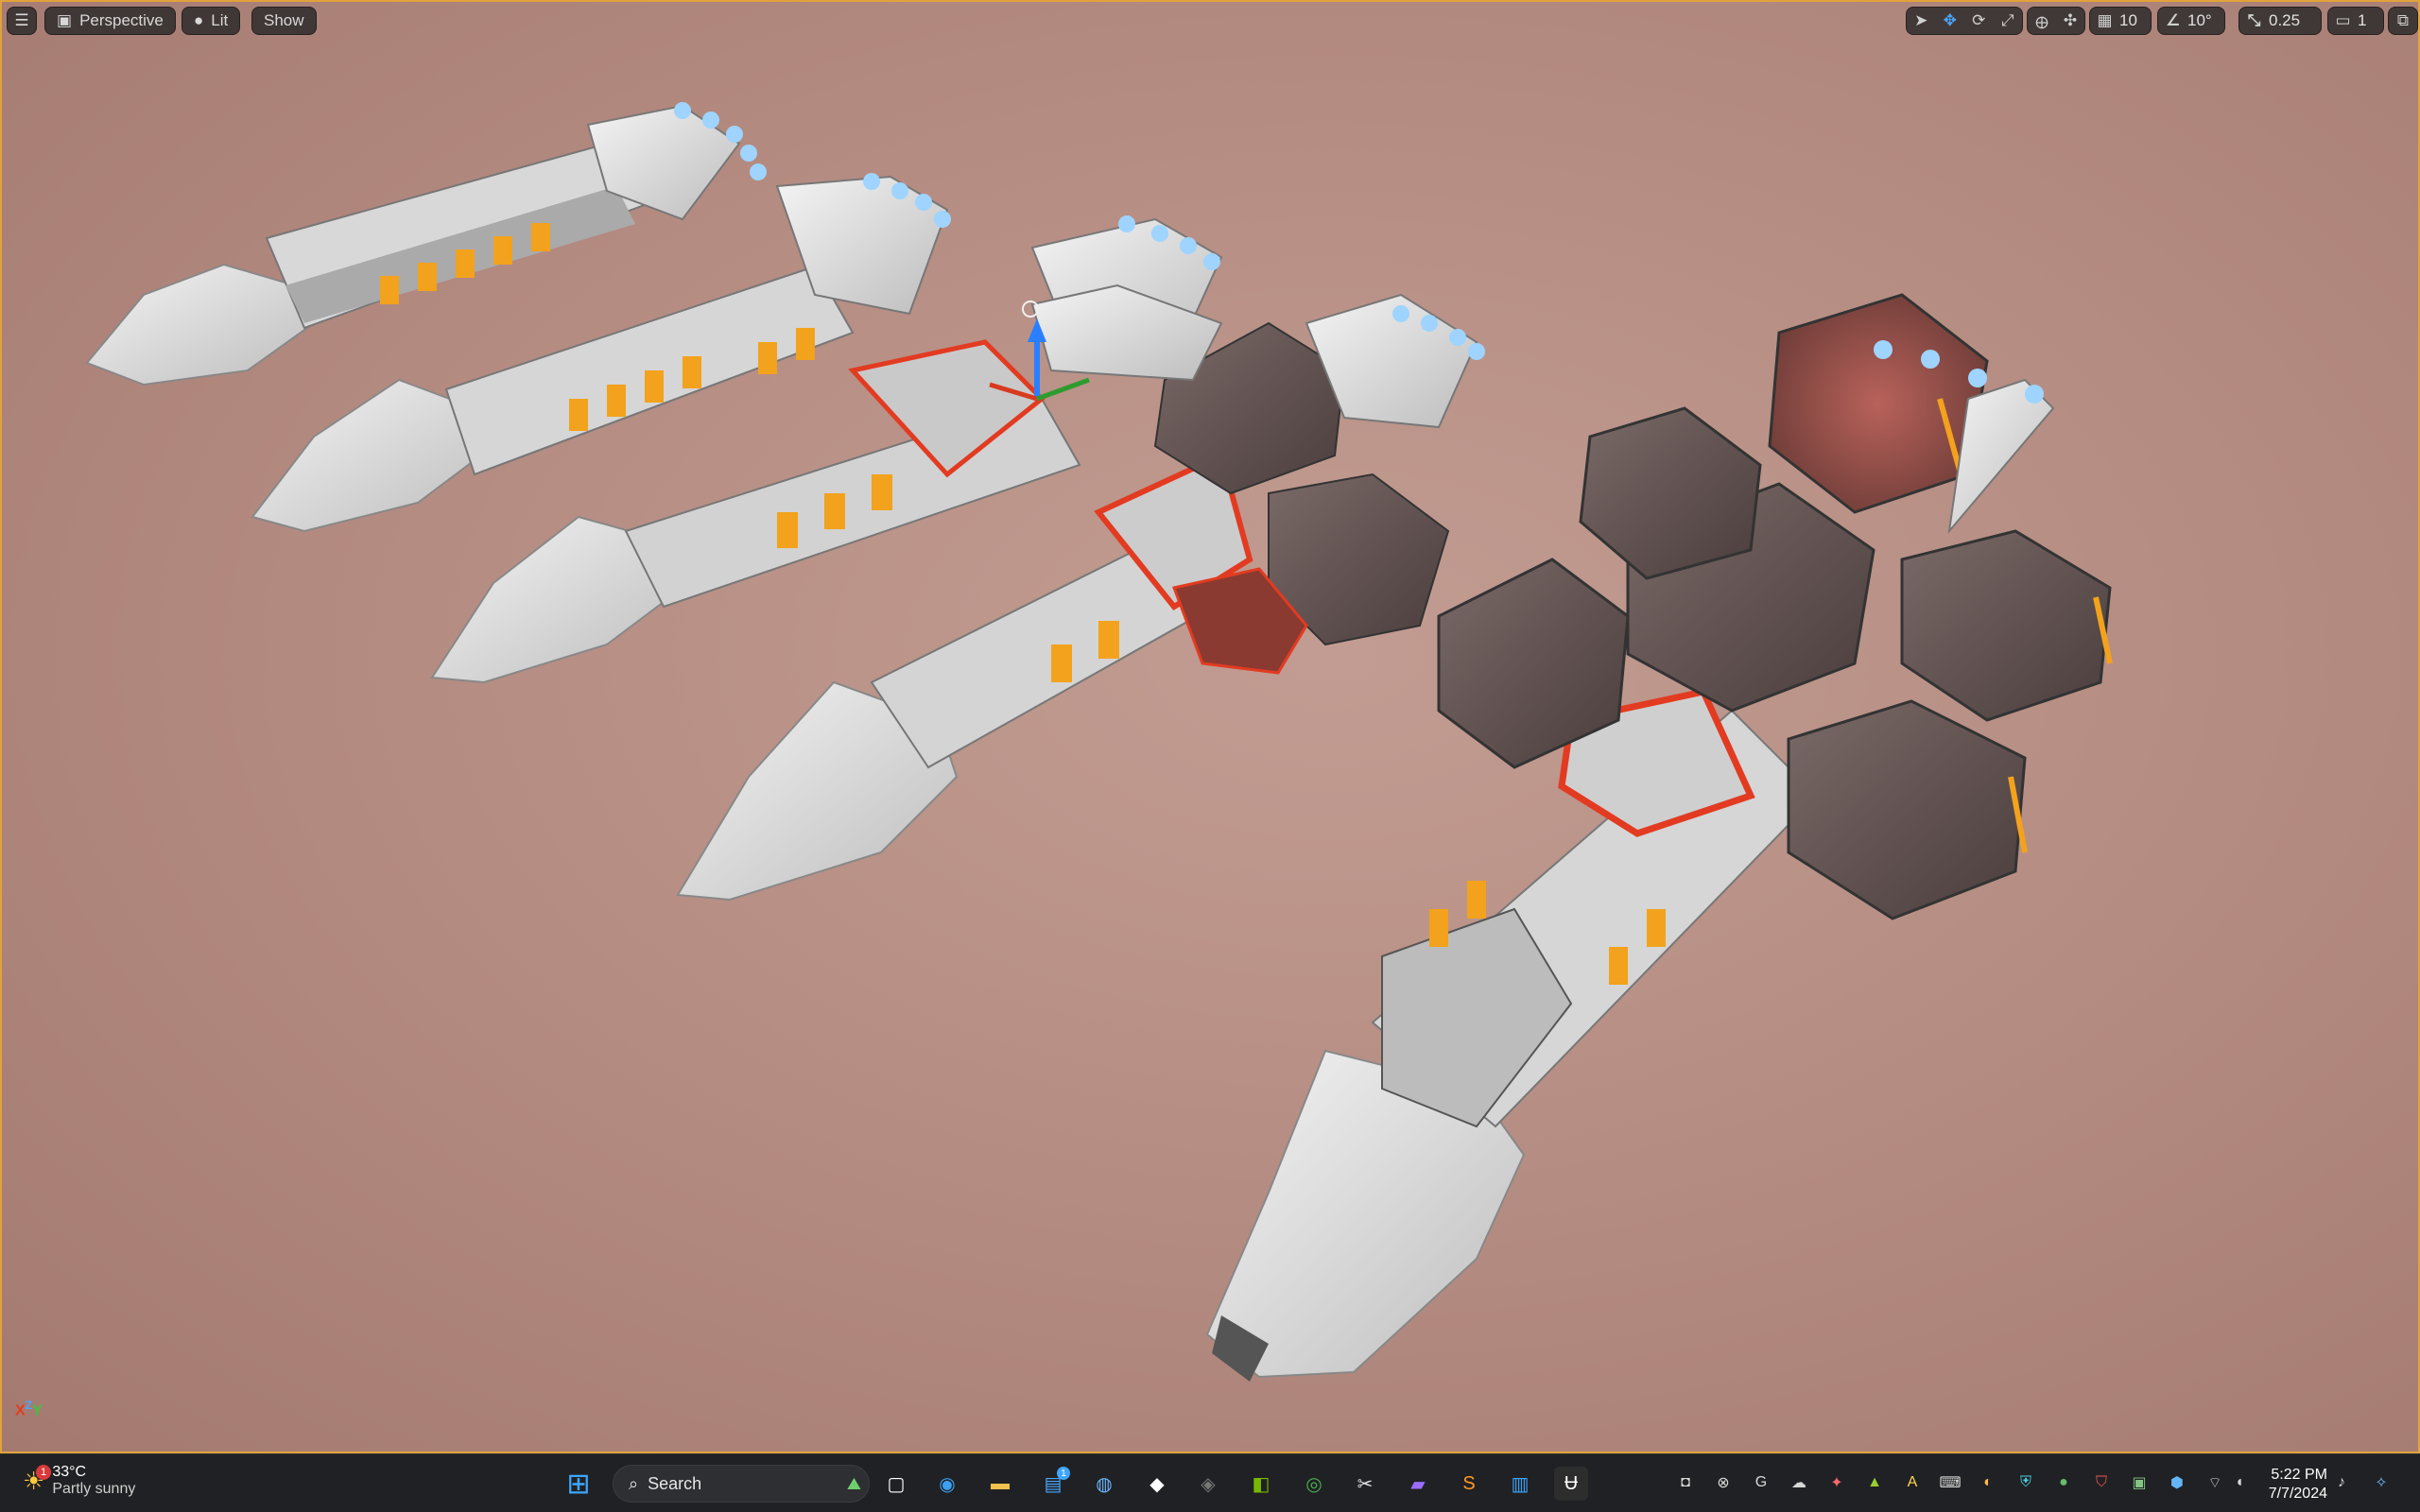 Image resolution: width=2420 pixels, height=1512 pixels. I want to click on show-label: Show, so click(284, 20).